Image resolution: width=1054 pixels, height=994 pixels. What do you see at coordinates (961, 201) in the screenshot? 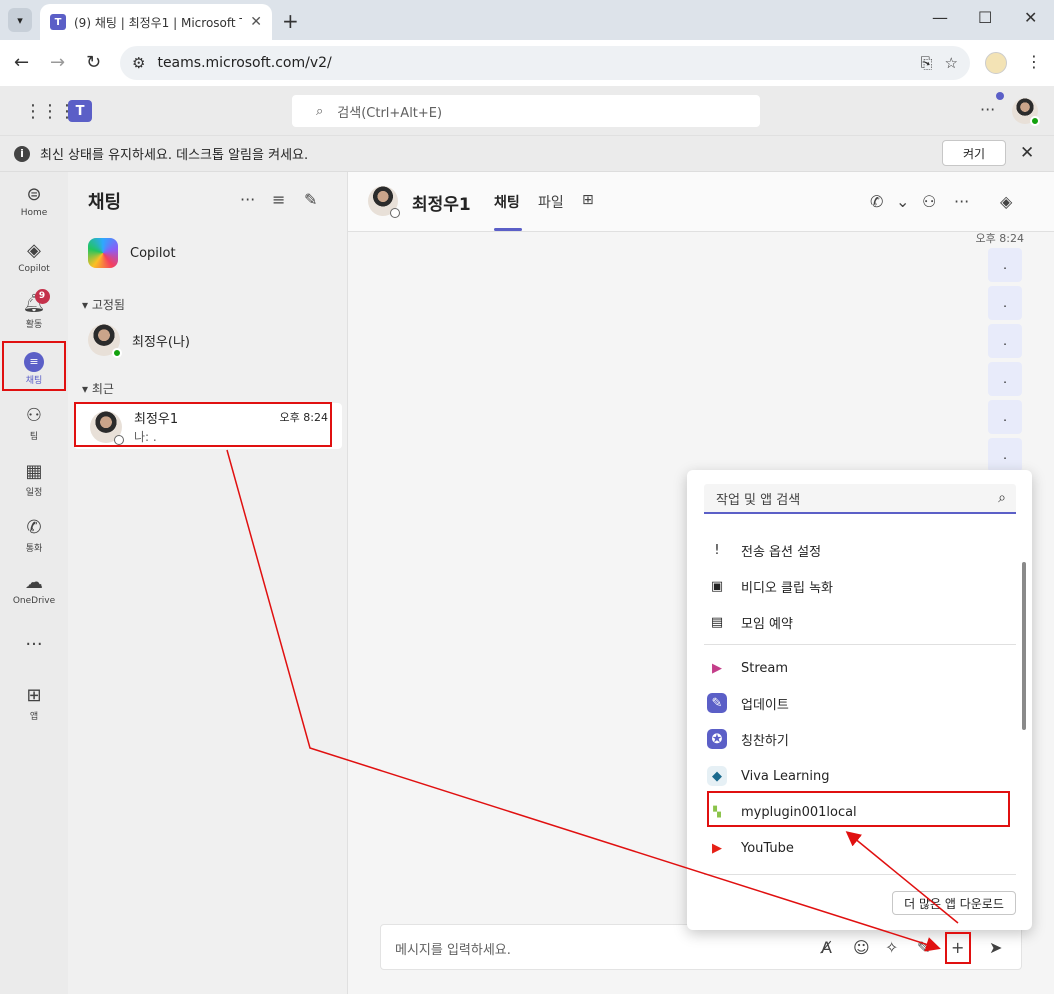
I see `header-more-icon: ···` at bounding box center [961, 201].